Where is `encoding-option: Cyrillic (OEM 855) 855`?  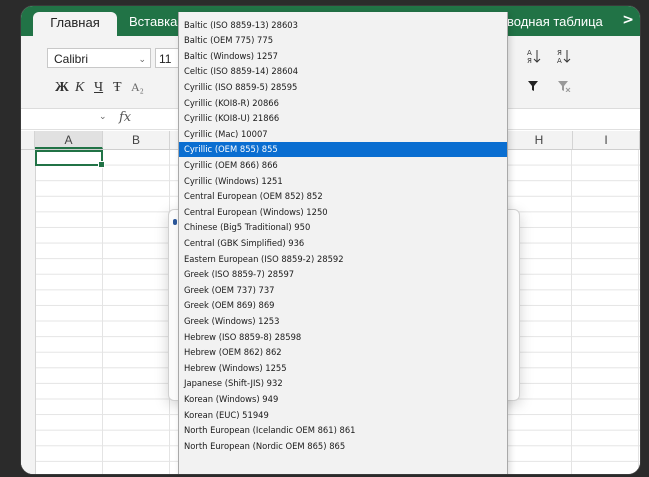 encoding-option: Cyrillic (OEM 855) 855 is located at coordinates (343, 150).